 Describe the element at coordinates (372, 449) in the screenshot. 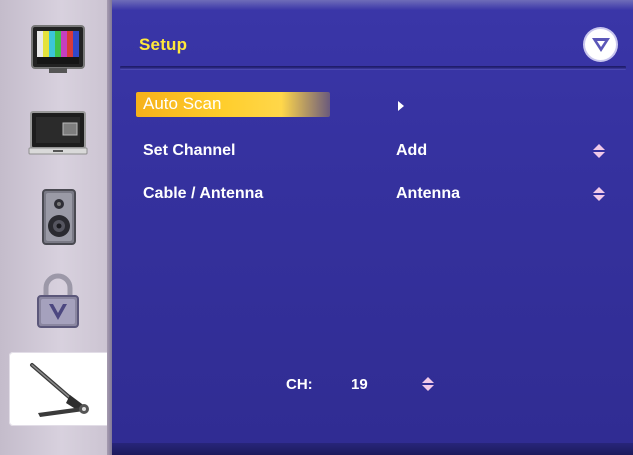

I see `panel-bottom-edge` at that location.